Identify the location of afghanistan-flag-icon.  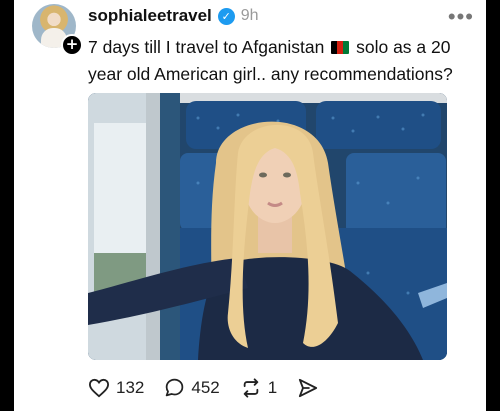
(340, 47).